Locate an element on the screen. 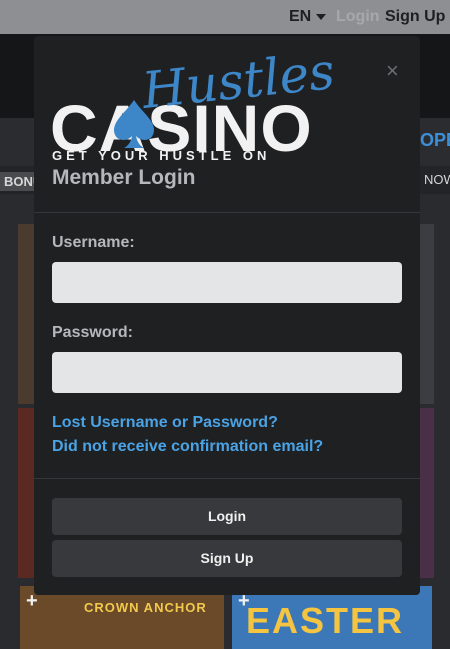 The height and width of the screenshot is (649, 450). casino-logo: CASINO Hustles GET YOUR HUSTLE ON is located at coordinates (193, 105).